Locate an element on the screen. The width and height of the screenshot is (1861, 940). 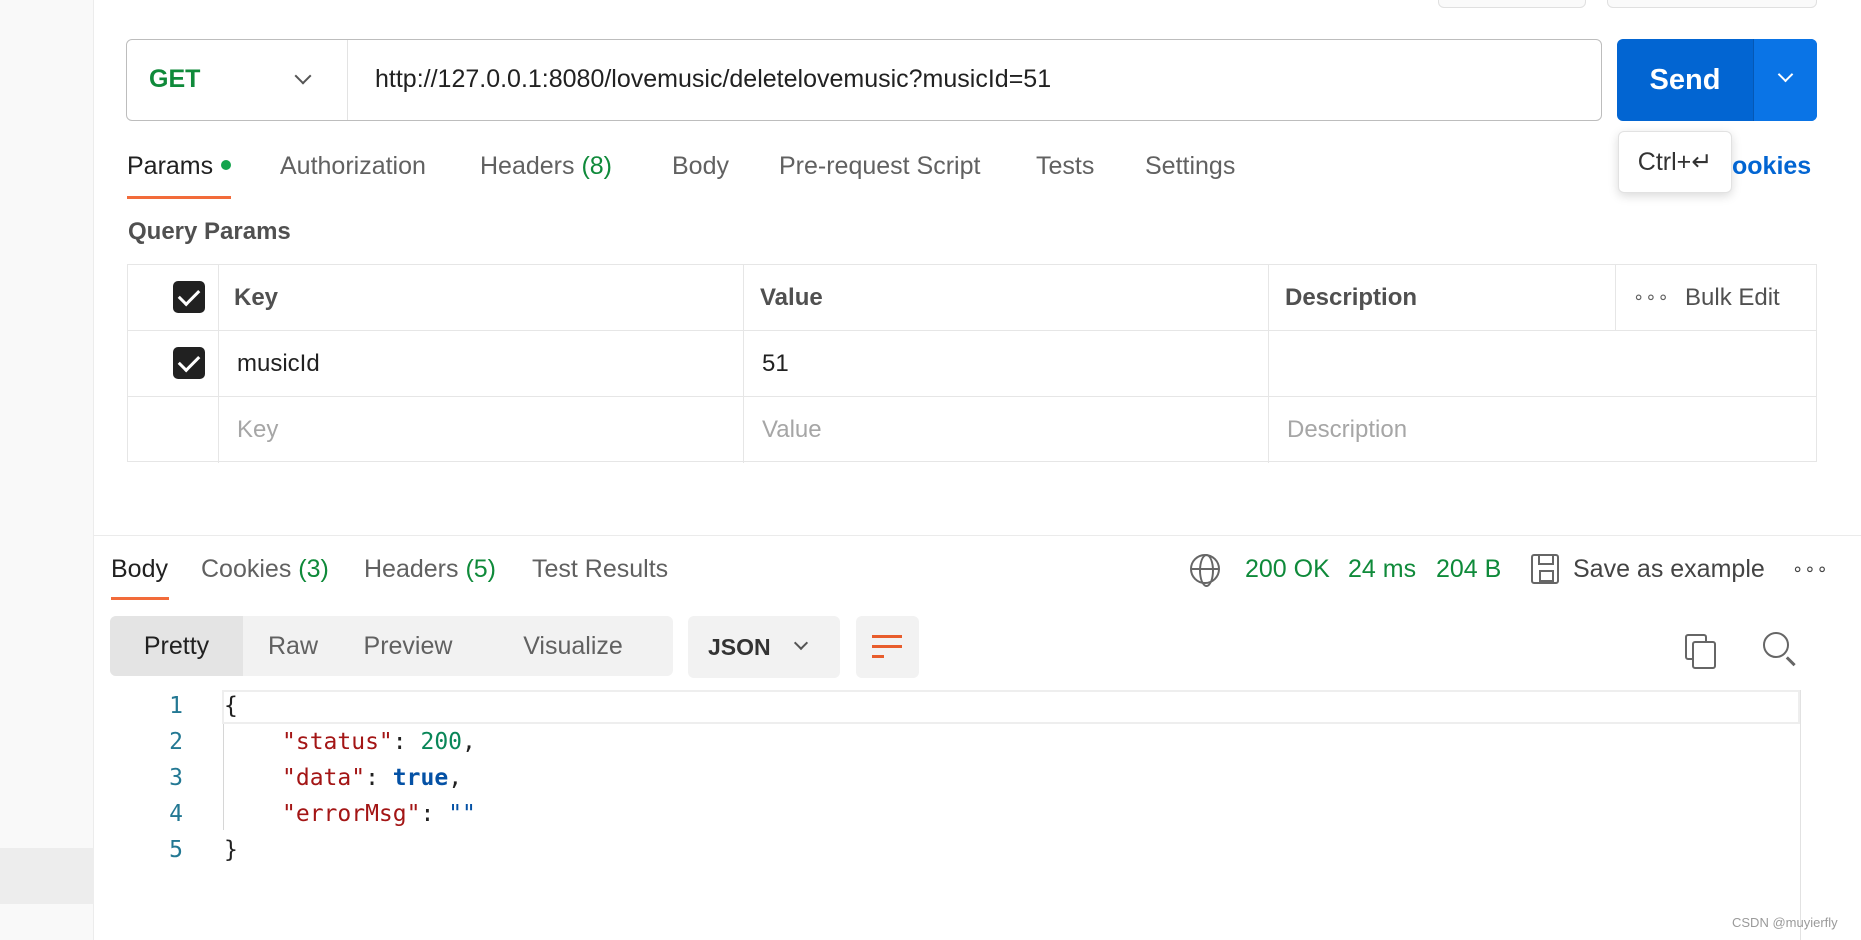
new-value-input: Value is located at coordinates (792, 430).